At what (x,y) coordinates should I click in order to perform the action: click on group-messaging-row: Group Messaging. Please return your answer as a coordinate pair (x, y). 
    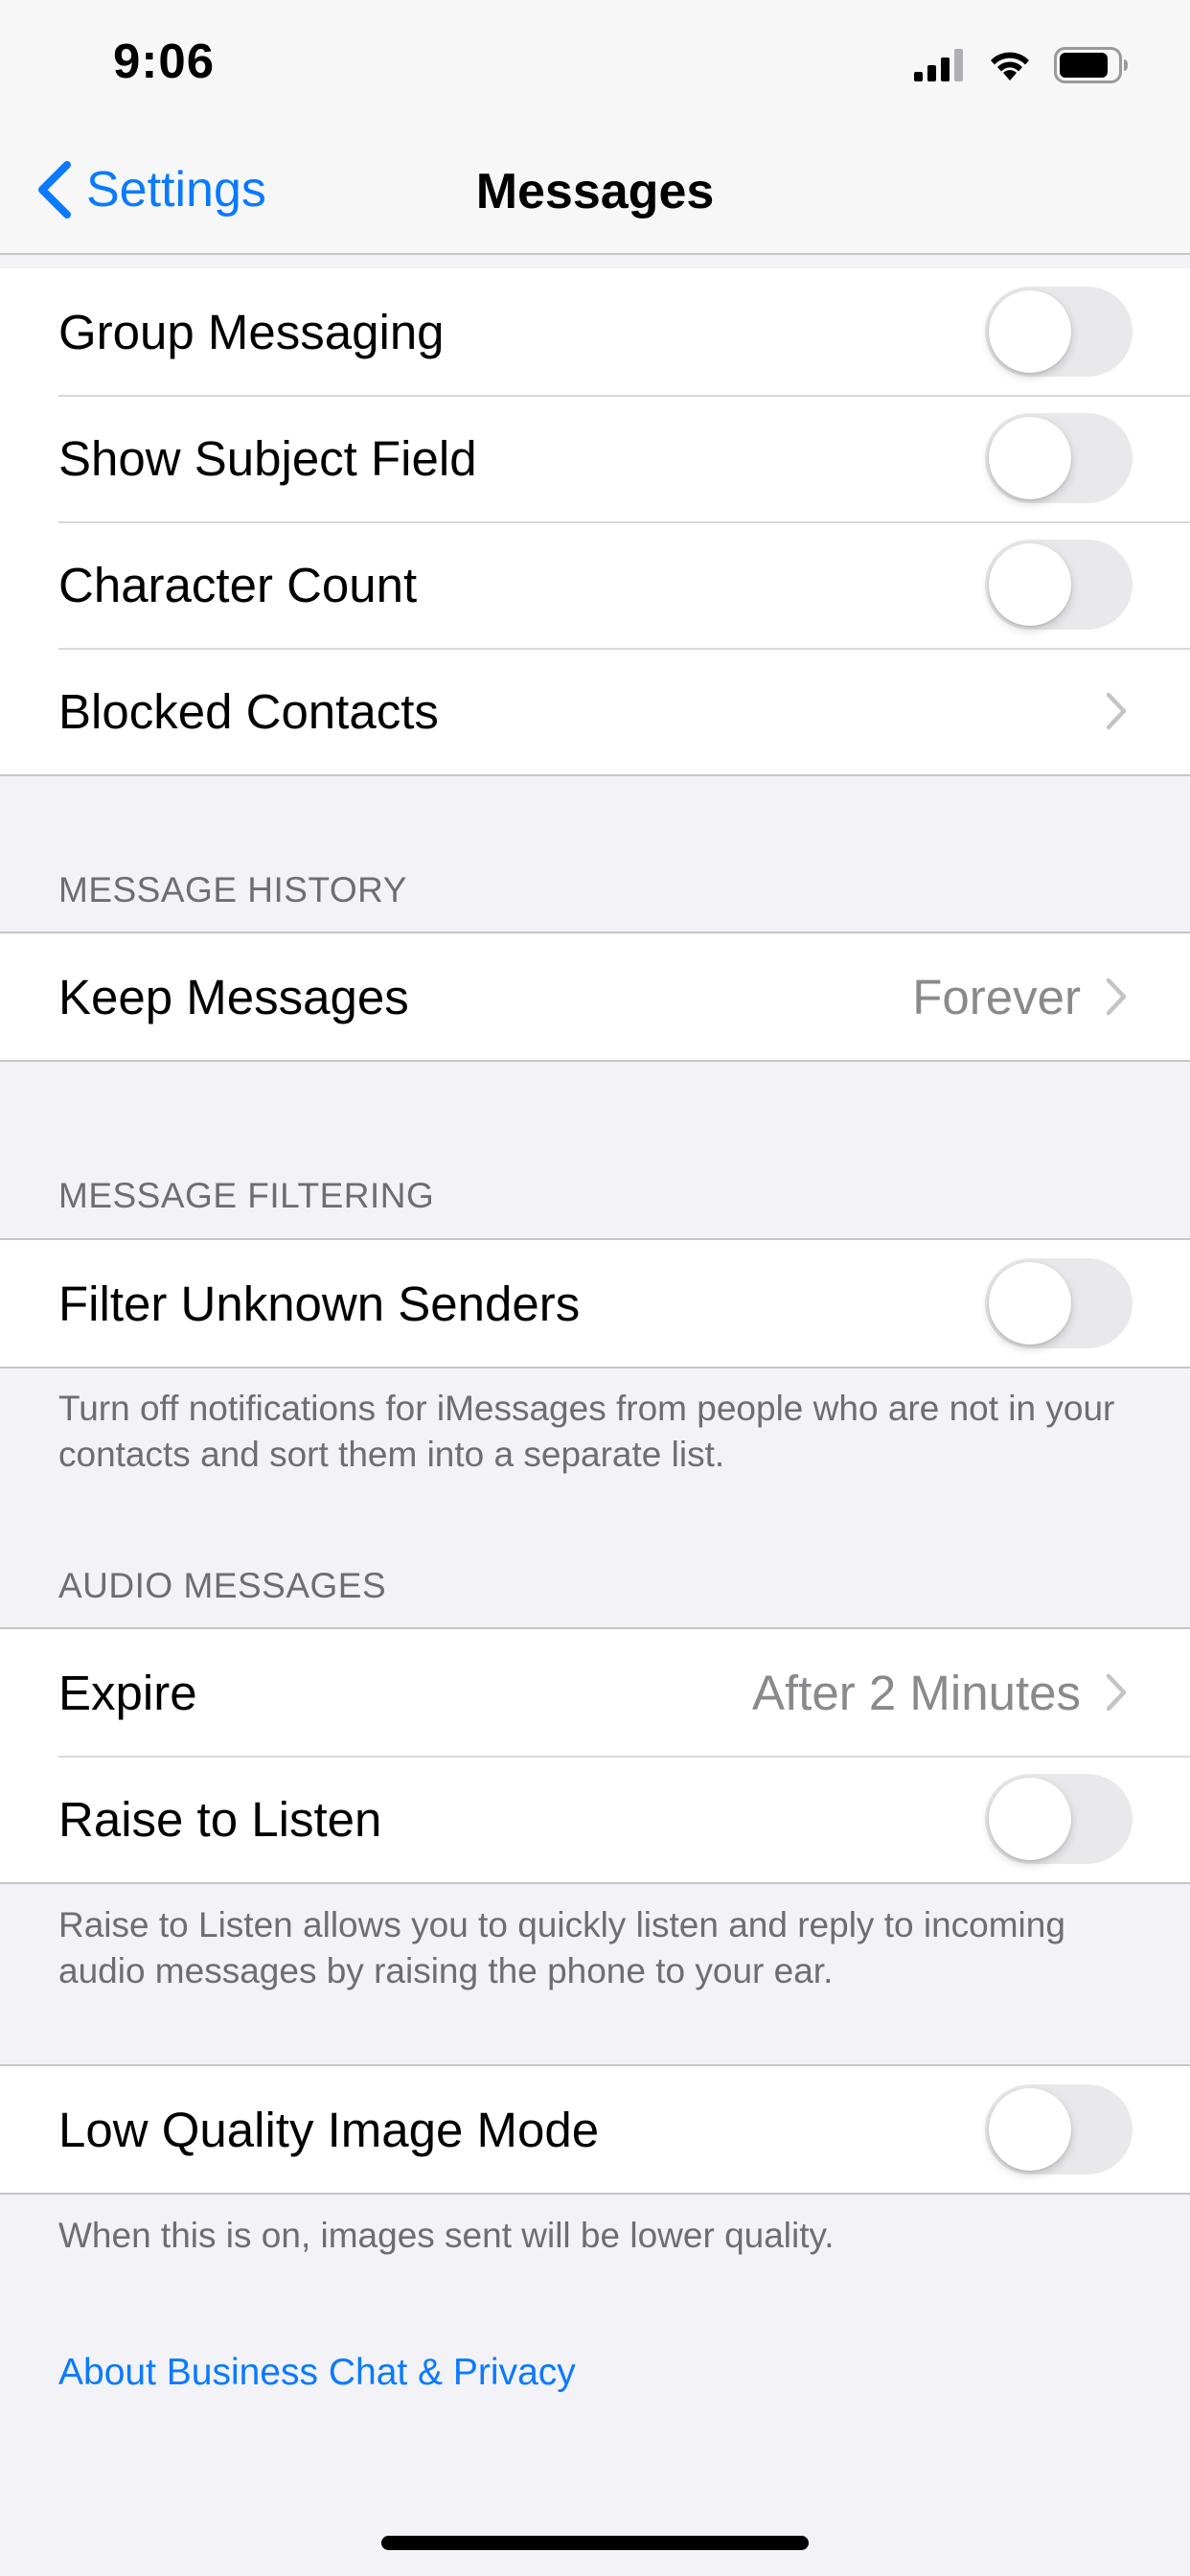
    Looking at the image, I should click on (595, 331).